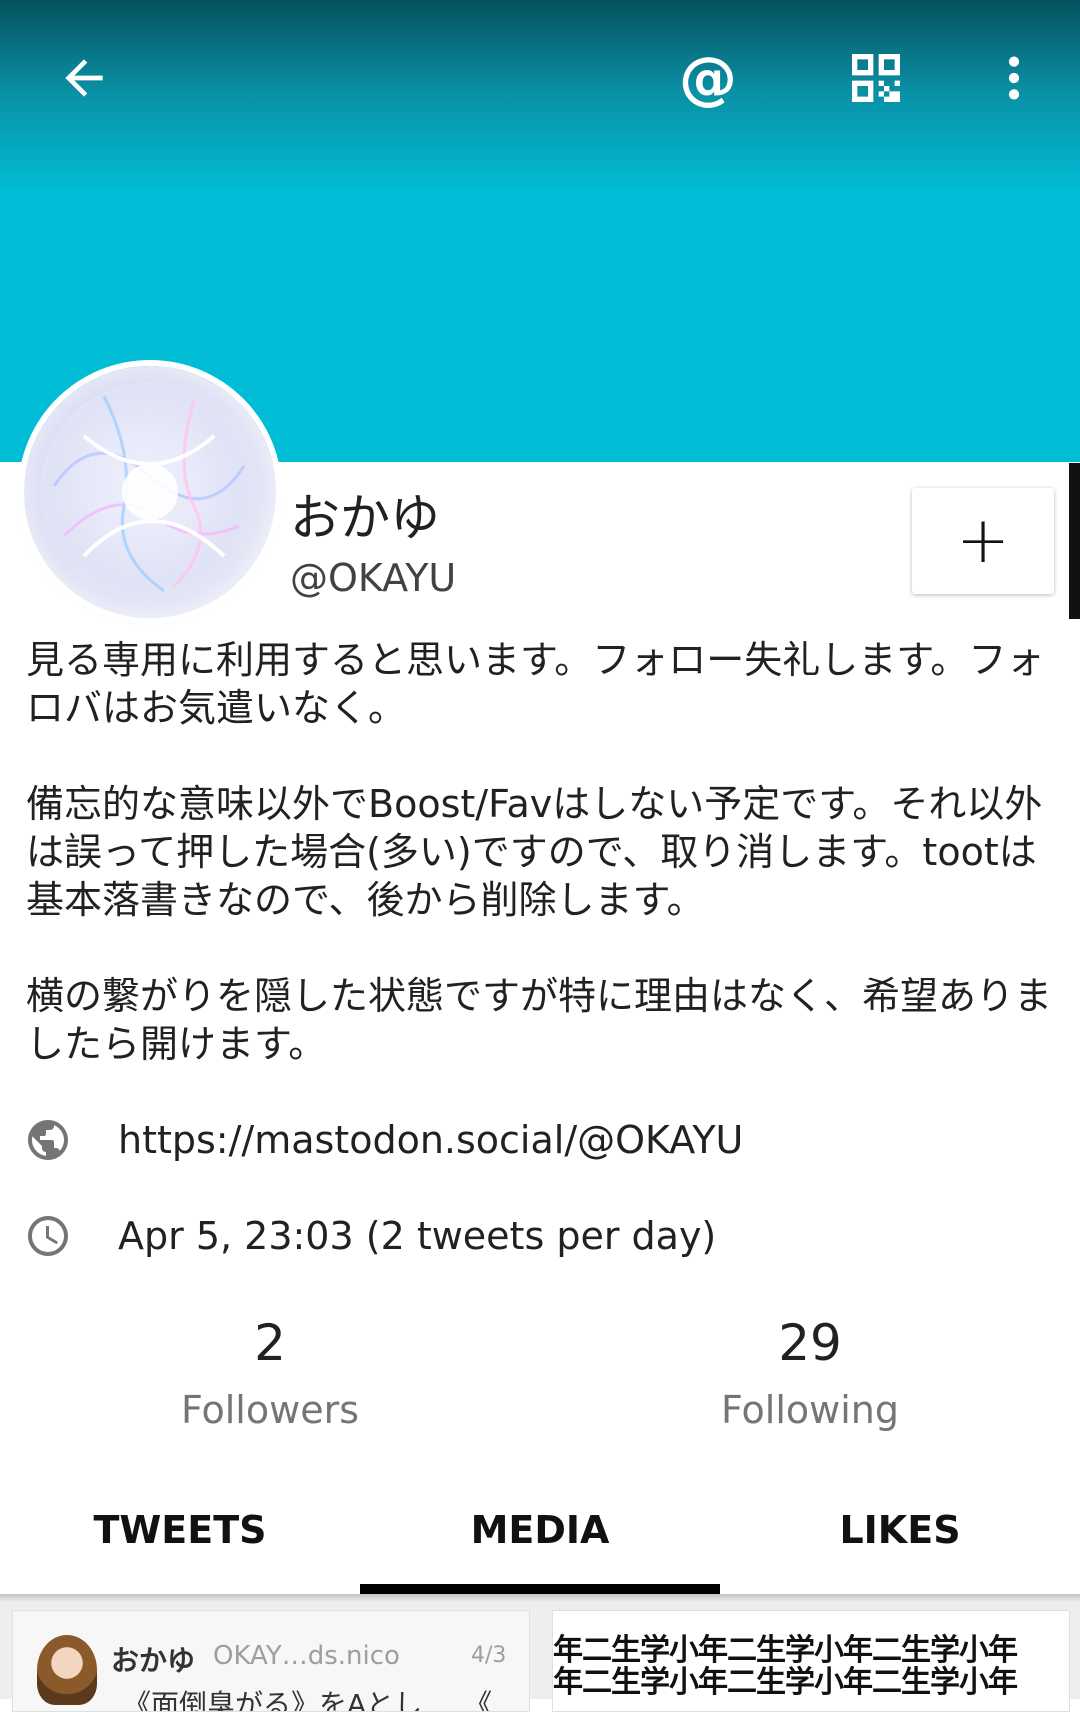 The height and width of the screenshot is (1712, 1080). I want to click on account-handle: @OKAYU, so click(373, 578).